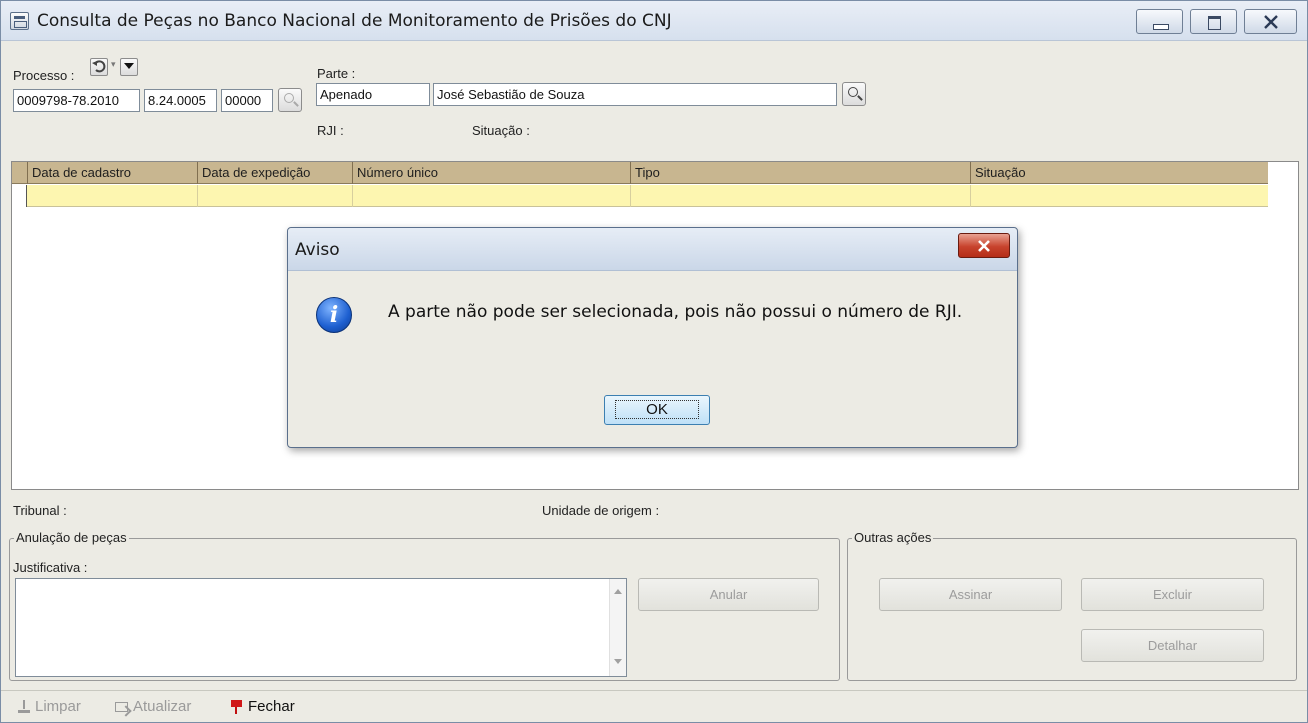 This screenshot has width=1308, height=723. Describe the element at coordinates (617, 627) in the screenshot. I see `textarea-scrollbar` at that location.